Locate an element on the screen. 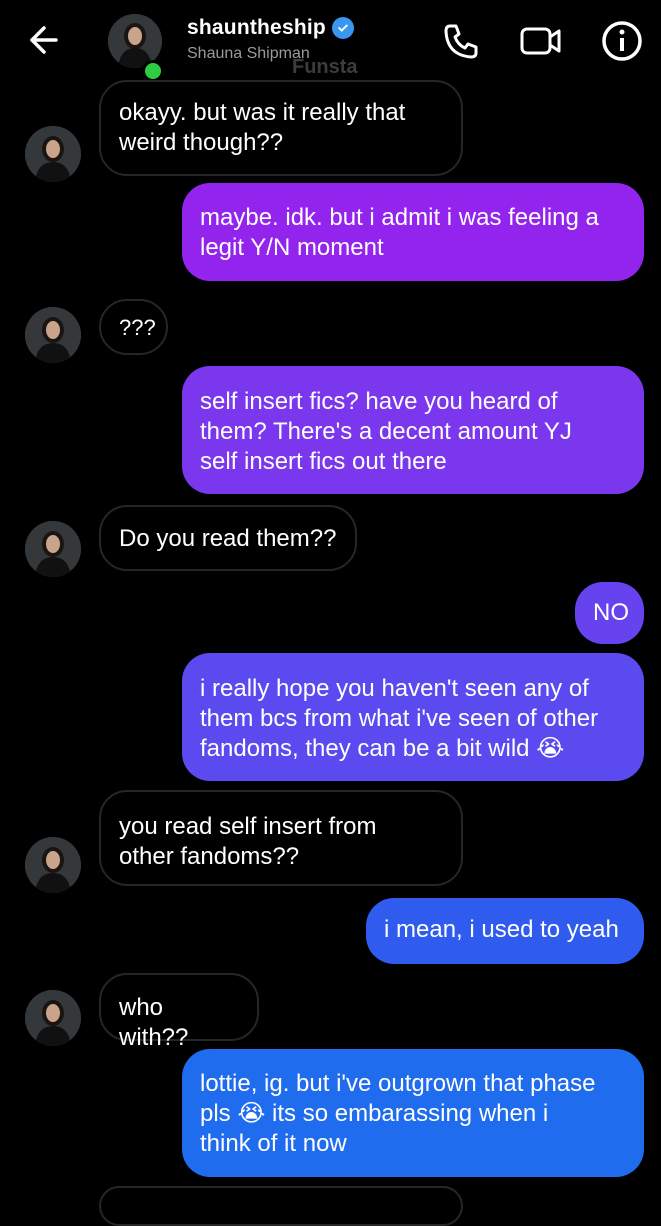 This screenshot has width=661, height=1226. back-button is located at coordinates (44, 40).